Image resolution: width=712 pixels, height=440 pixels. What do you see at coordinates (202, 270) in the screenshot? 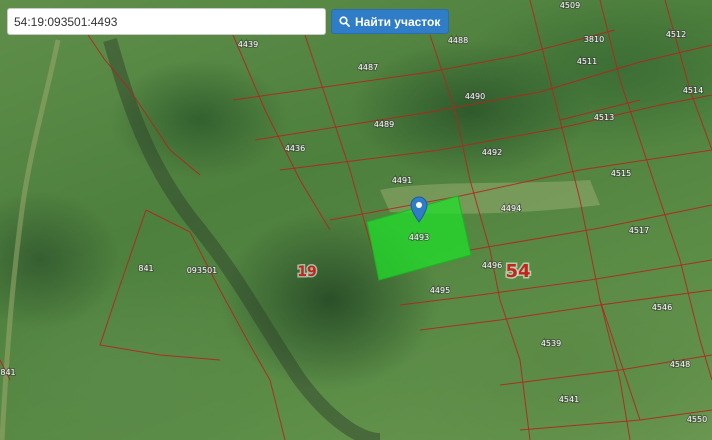
I see `quarter-number-label: 093501` at bounding box center [202, 270].